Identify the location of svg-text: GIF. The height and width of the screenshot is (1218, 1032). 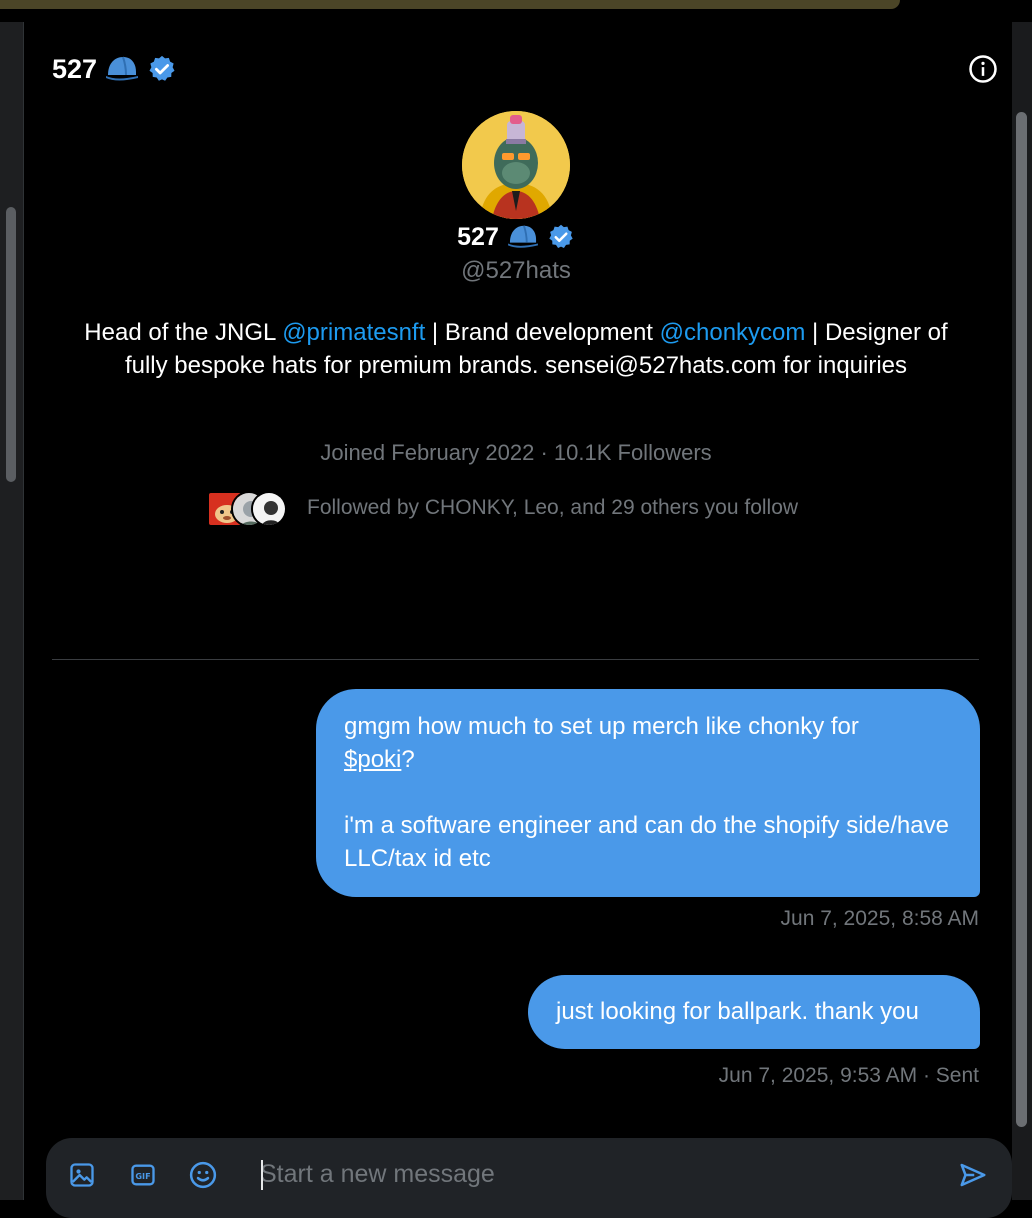
(142, 1176).